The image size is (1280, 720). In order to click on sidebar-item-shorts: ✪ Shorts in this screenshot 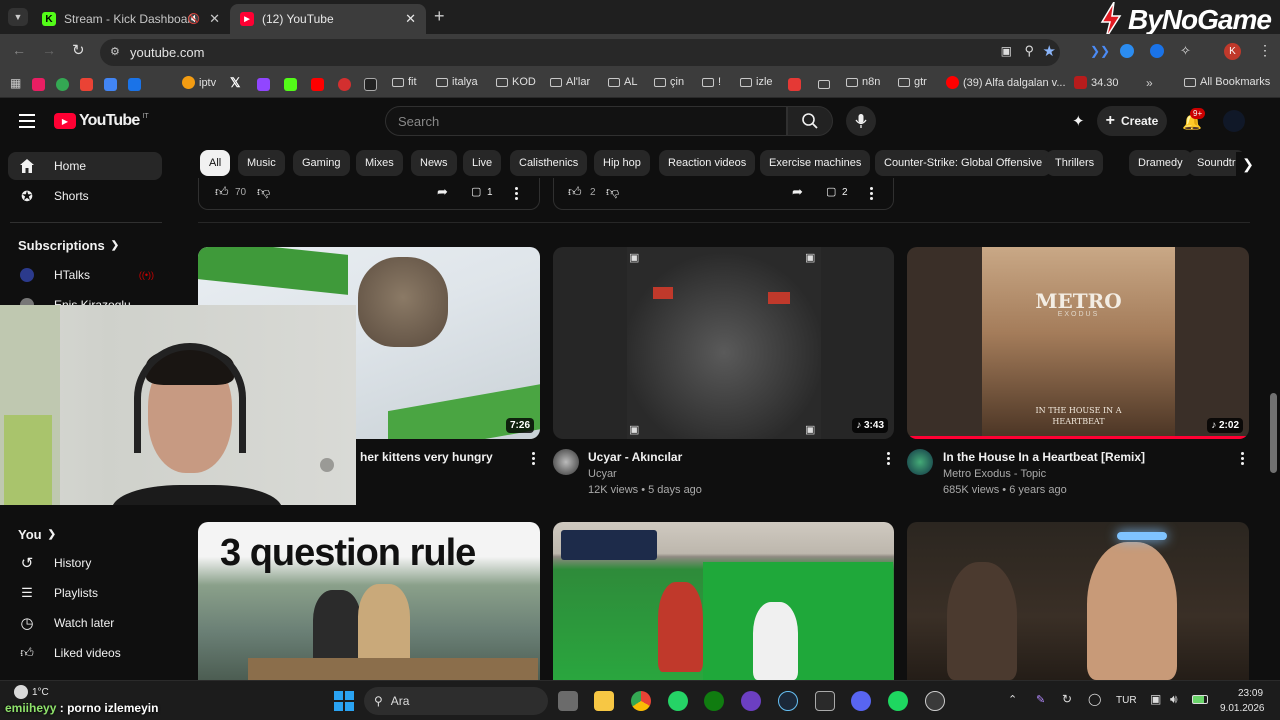, I will do `click(85, 196)`.